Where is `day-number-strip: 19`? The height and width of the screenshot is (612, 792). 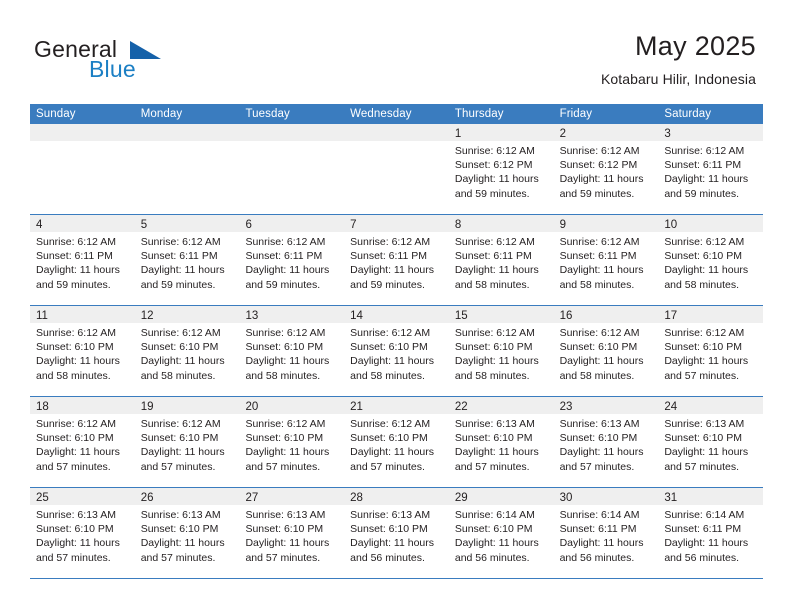 day-number-strip: 19 is located at coordinates (187, 405).